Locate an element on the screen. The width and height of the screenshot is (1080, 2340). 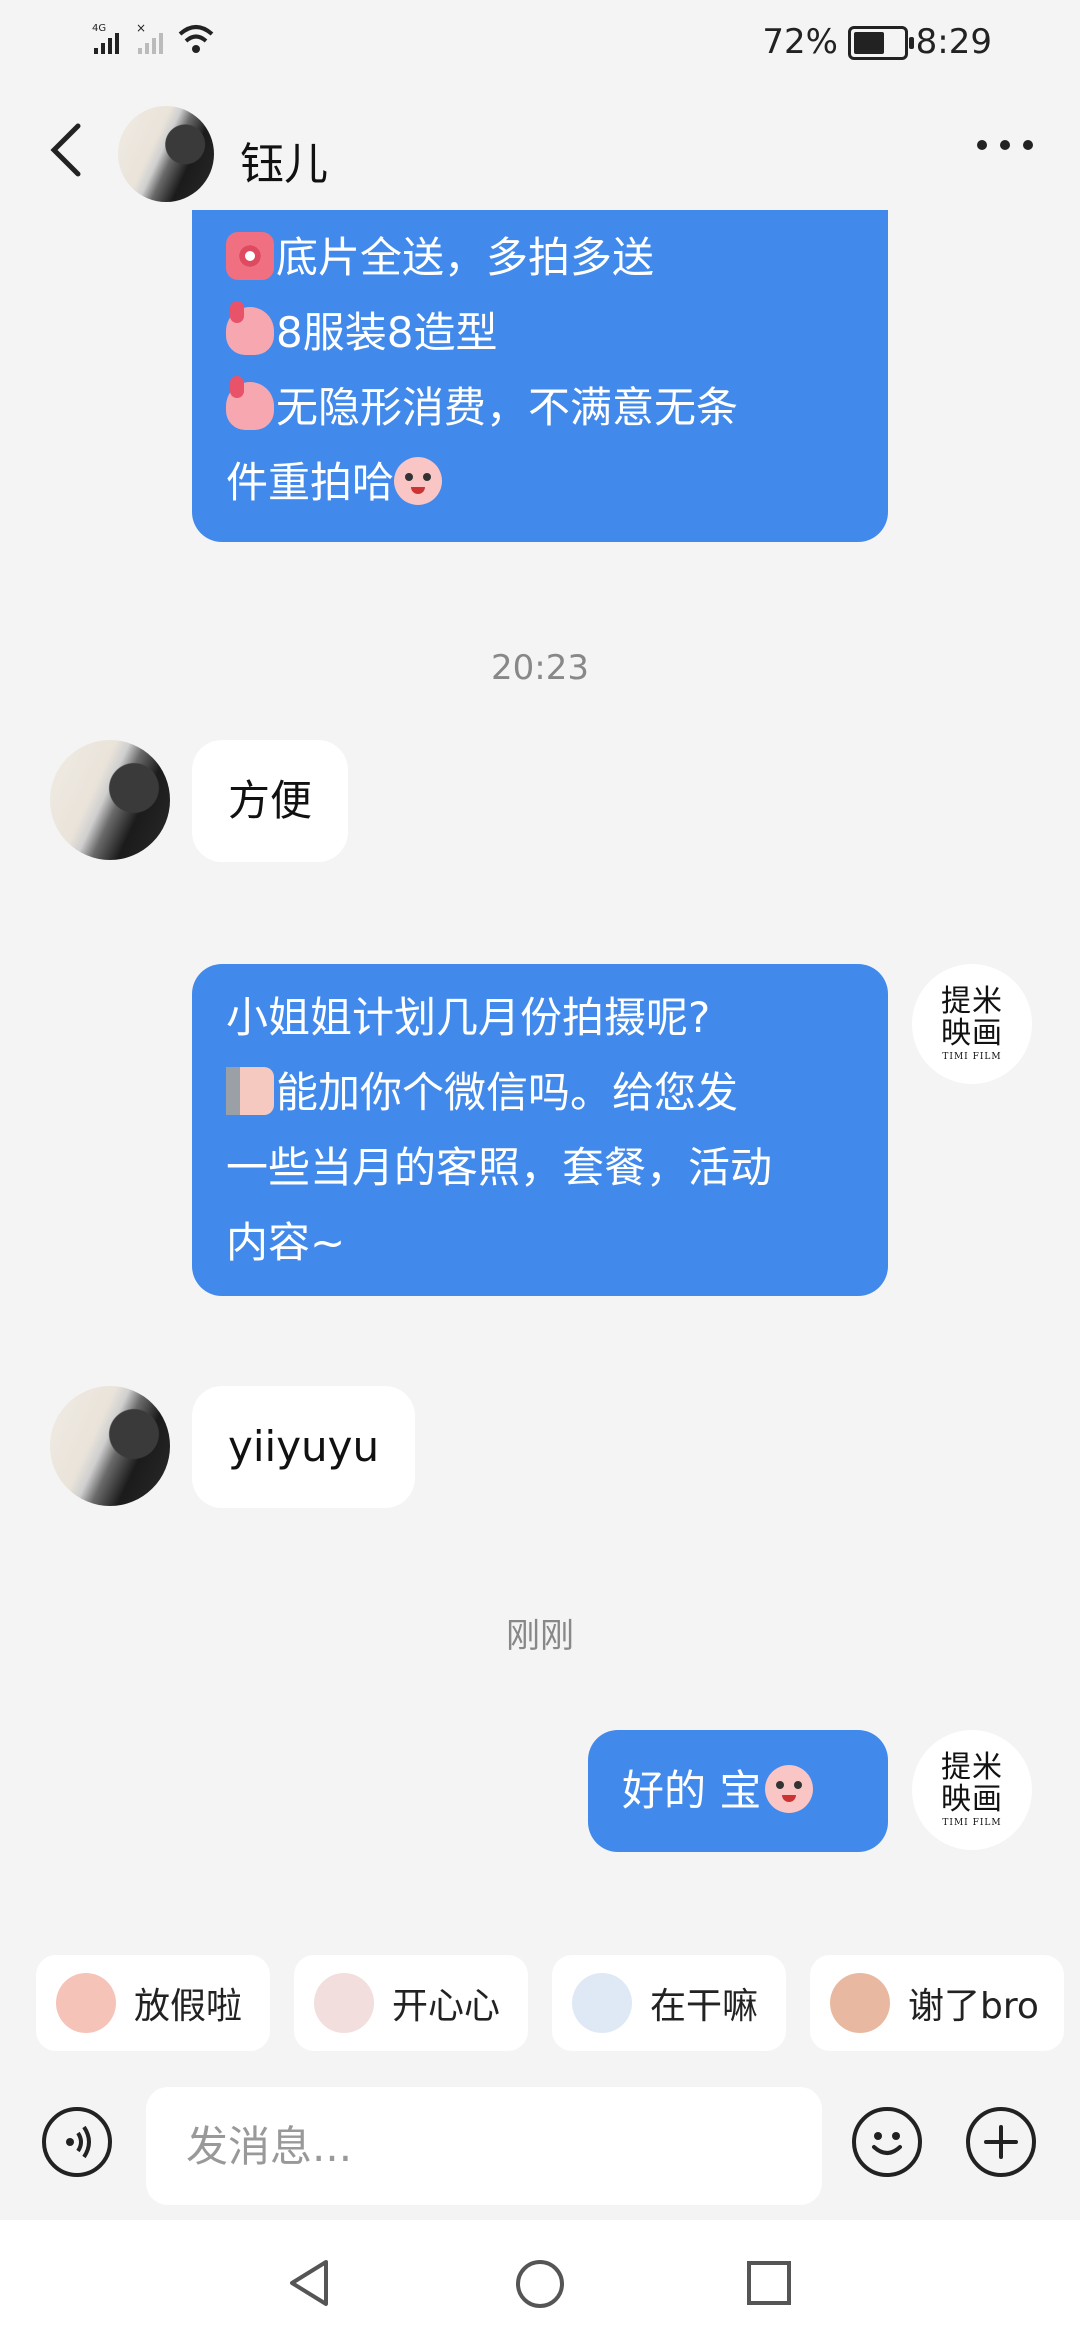
message-line: 一些当月的客照，套餐，活动 is located at coordinates (499, 1167).